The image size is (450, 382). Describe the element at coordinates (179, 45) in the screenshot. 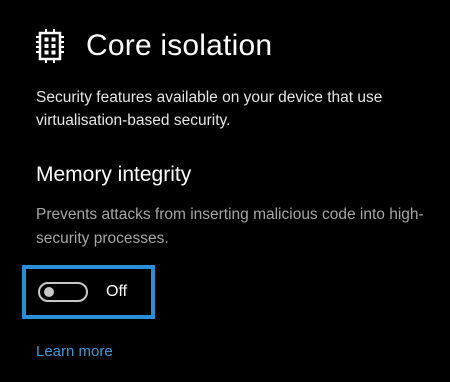

I see `page-title: Core isolation` at that location.